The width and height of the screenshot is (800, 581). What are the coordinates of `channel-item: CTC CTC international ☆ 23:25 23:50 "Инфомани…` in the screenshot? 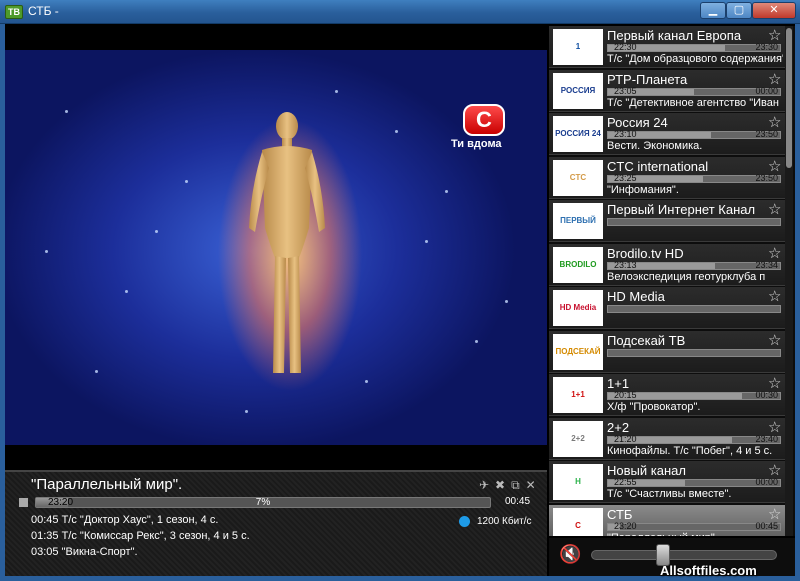 It's located at (667, 177).